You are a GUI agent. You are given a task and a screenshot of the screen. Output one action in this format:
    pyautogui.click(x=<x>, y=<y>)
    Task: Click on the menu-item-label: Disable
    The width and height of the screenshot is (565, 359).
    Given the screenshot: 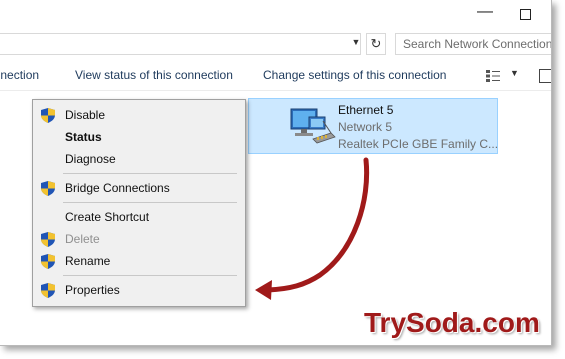 What is the action you would take?
    pyautogui.click(x=85, y=115)
    